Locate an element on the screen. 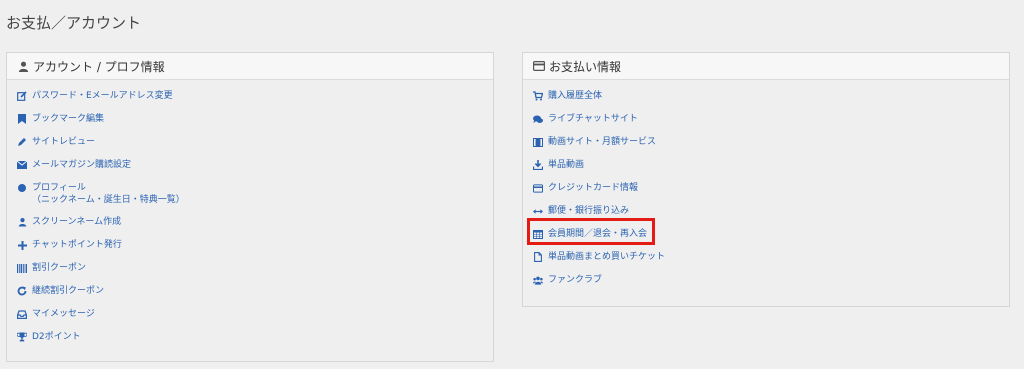 This screenshot has height=369, width=1024. link-profile: プロフィール （ニックネーム・誕生日・特典一覧） is located at coordinates (255, 199).